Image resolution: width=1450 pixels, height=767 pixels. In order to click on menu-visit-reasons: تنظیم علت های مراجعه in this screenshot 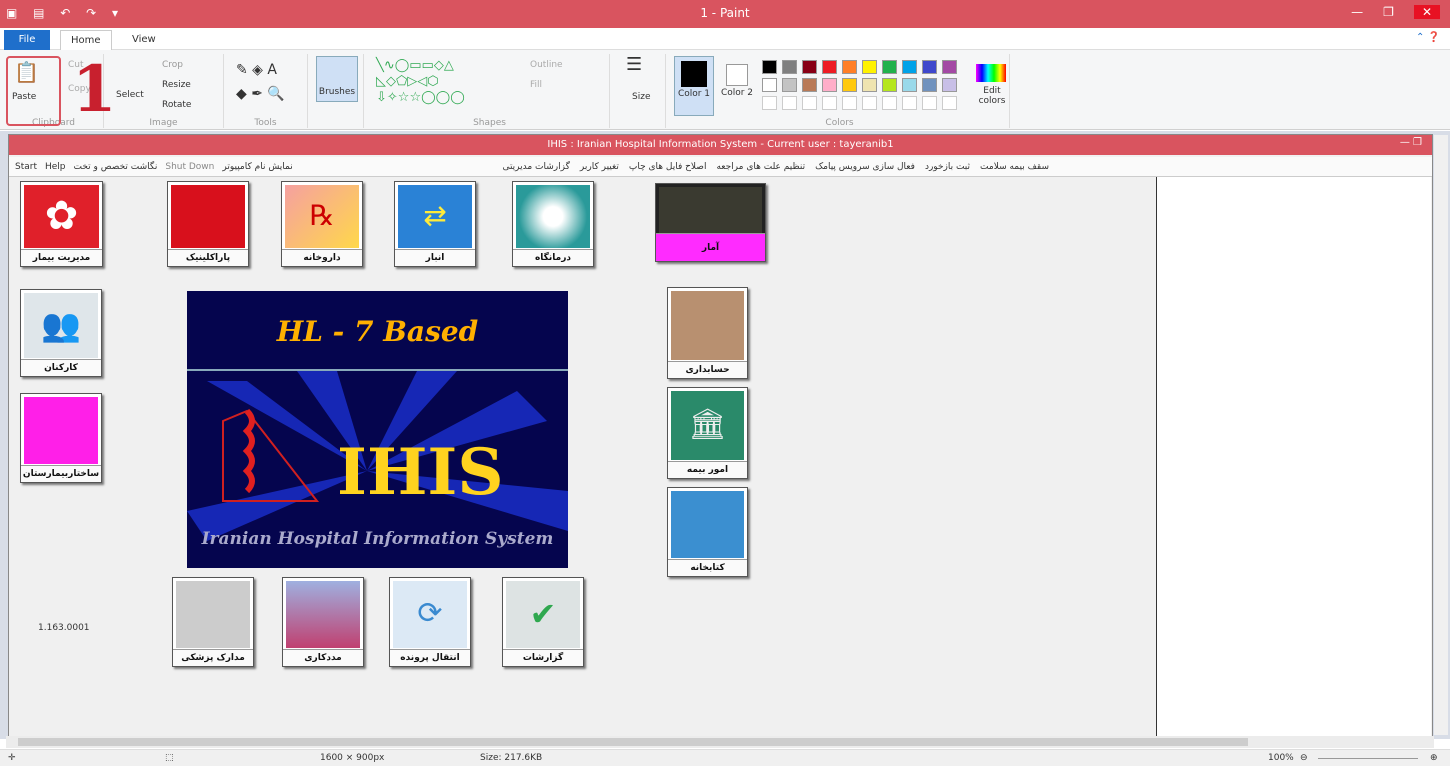, I will do `click(760, 167)`.